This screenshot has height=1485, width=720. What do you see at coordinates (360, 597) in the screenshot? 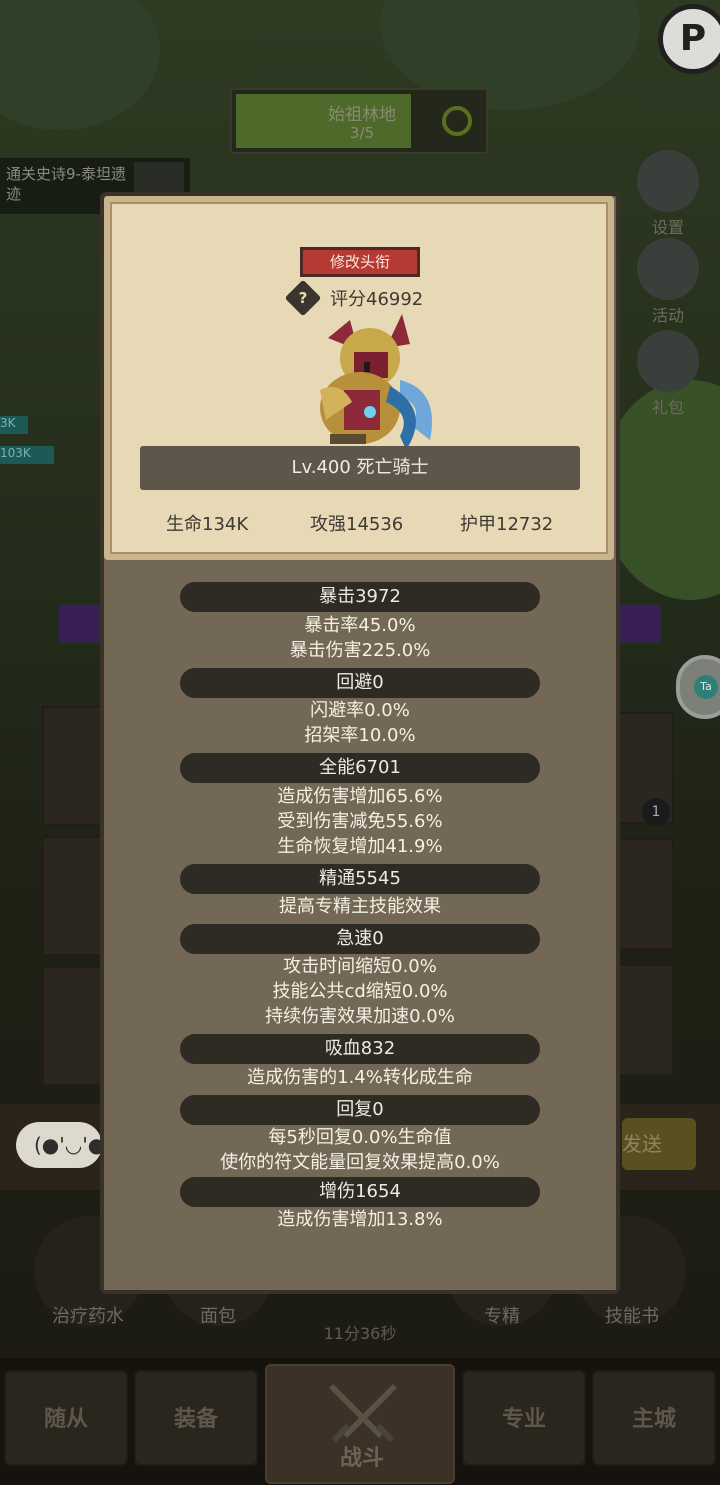
I see `stat-header-crit: 暴击3972` at bounding box center [360, 597].